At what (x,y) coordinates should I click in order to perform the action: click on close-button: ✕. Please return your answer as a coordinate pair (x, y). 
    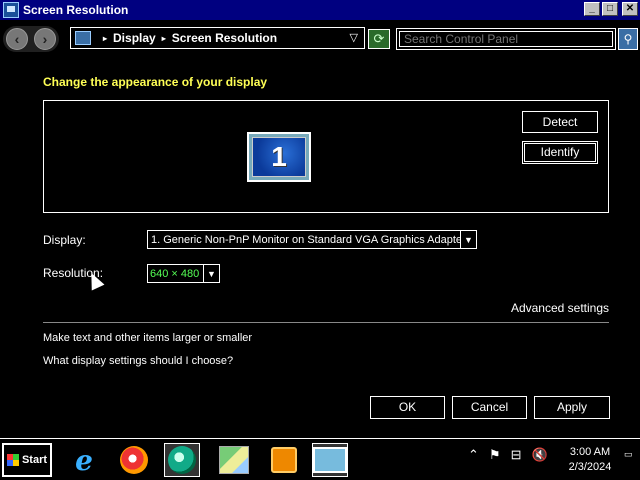
    Looking at the image, I should click on (630, 9).